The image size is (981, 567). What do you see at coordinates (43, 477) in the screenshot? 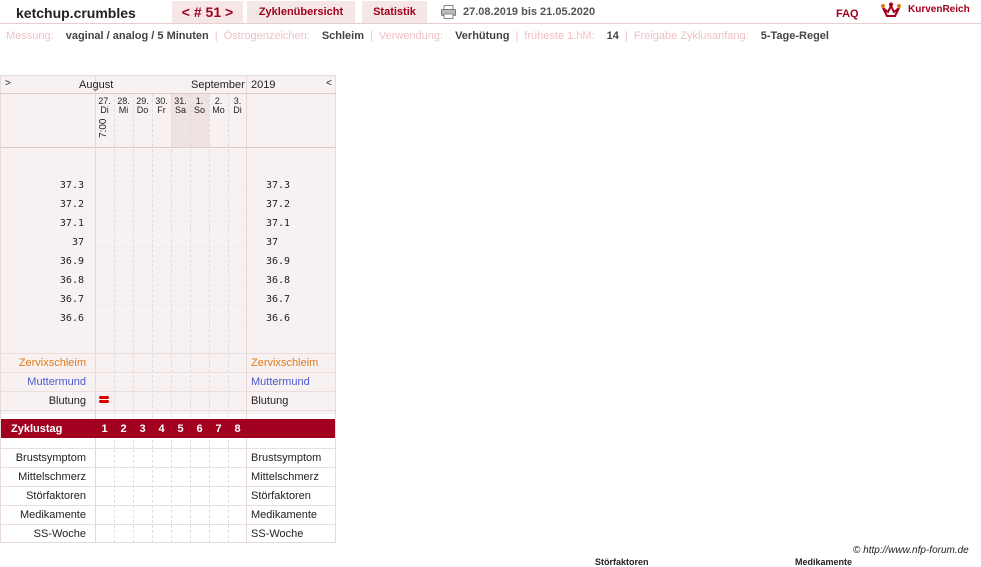
I see `symptom-row-label: Mittelschmerz` at bounding box center [43, 477].